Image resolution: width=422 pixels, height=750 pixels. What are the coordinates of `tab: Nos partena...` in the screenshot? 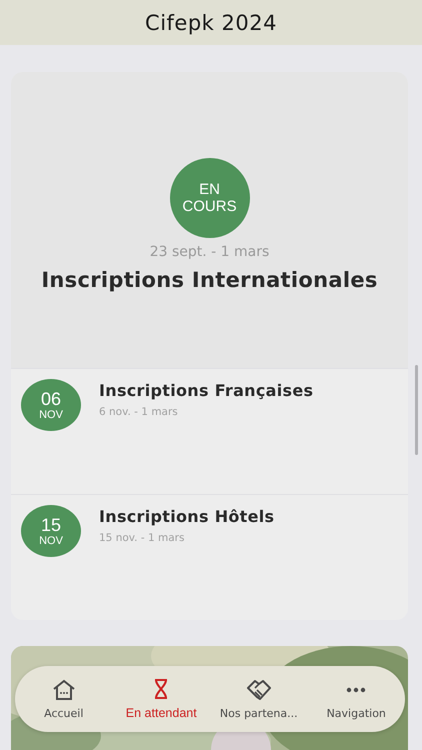 It's located at (258, 699).